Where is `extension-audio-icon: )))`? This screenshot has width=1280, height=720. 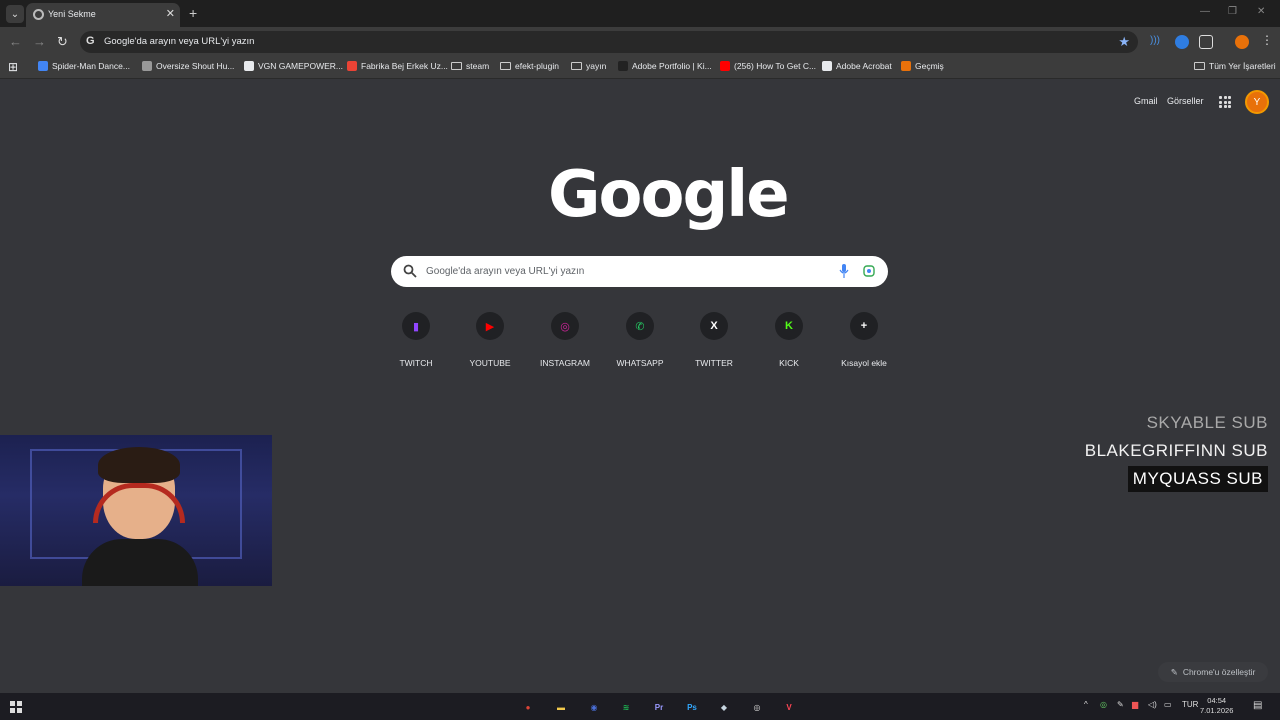
extension-audio-icon: ))) is located at coordinates (1157, 42).